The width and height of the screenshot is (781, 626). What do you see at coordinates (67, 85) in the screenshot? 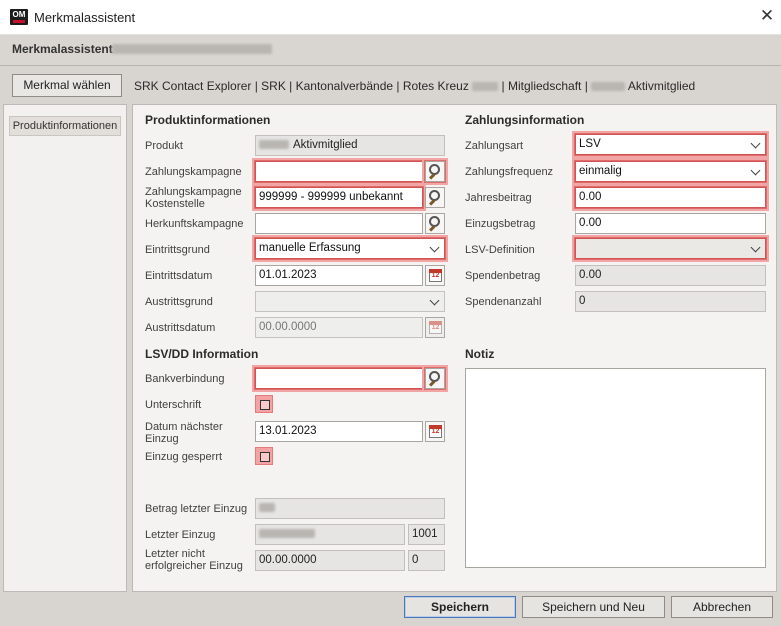
I see `merkmal-waehlen-button: Merkmal wählen` at bounding box center [67, 85].